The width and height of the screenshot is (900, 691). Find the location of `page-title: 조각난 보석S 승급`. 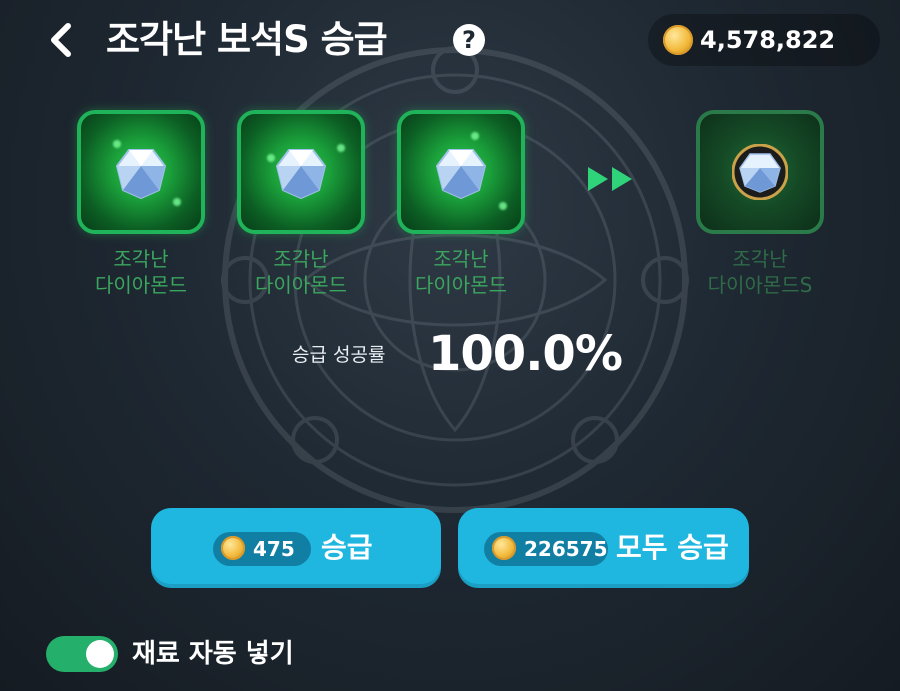

page-title: 조각난 보석S 승급 is located at coordinates (247, 39).